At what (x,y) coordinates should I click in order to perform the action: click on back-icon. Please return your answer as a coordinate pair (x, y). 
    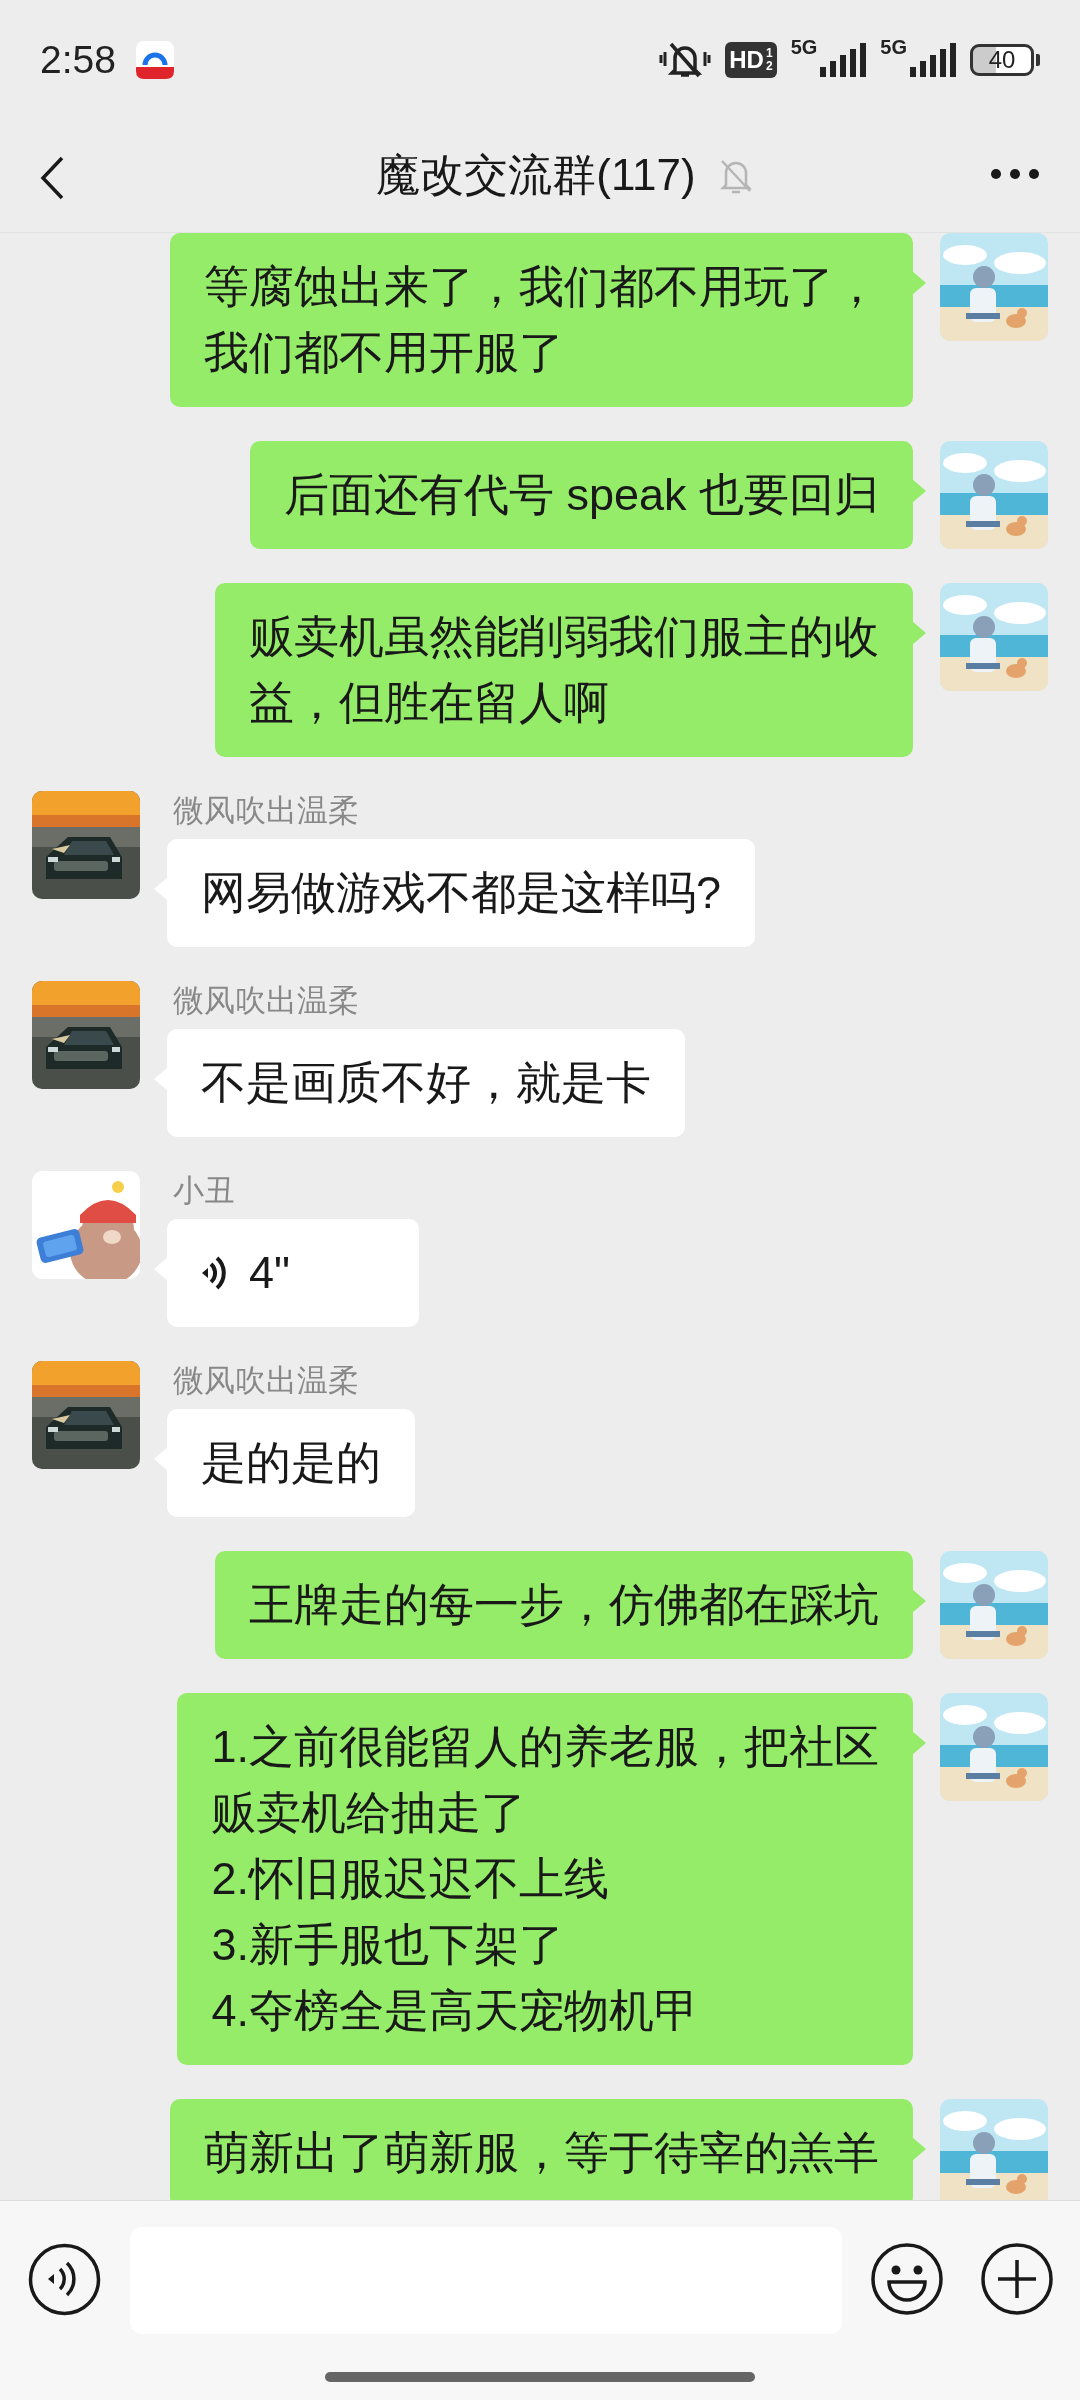
    Looking at the image, I should click on (52, 177).